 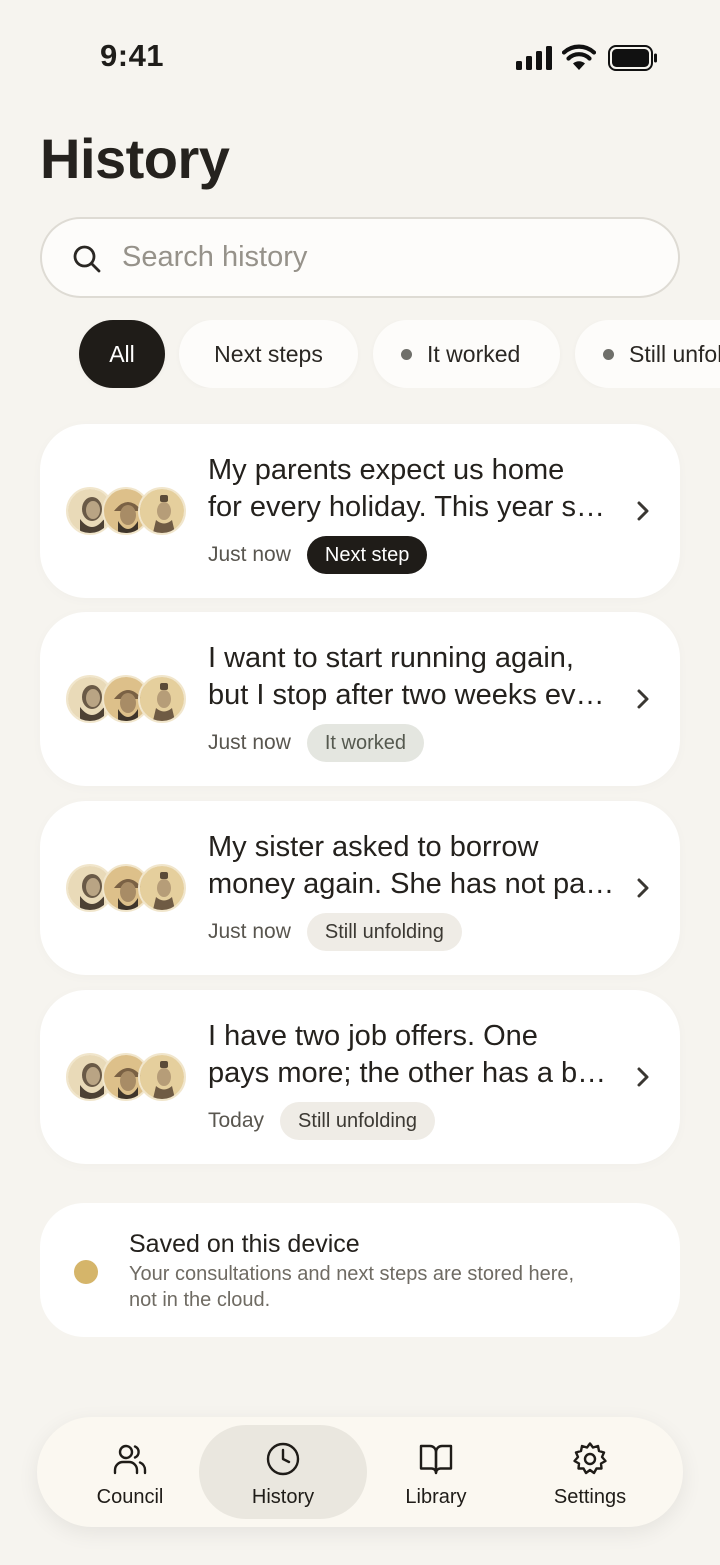 What do you see at coordinates (590, 1458) in the screenshot?
I see `gear-icon` at bounding box center [590, 1458].